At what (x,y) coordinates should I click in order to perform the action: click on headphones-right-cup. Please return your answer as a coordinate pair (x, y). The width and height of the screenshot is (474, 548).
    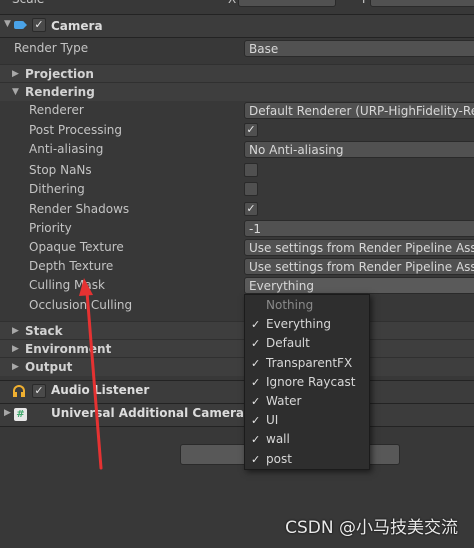
    Looking at the image, I should click on (23, 394).